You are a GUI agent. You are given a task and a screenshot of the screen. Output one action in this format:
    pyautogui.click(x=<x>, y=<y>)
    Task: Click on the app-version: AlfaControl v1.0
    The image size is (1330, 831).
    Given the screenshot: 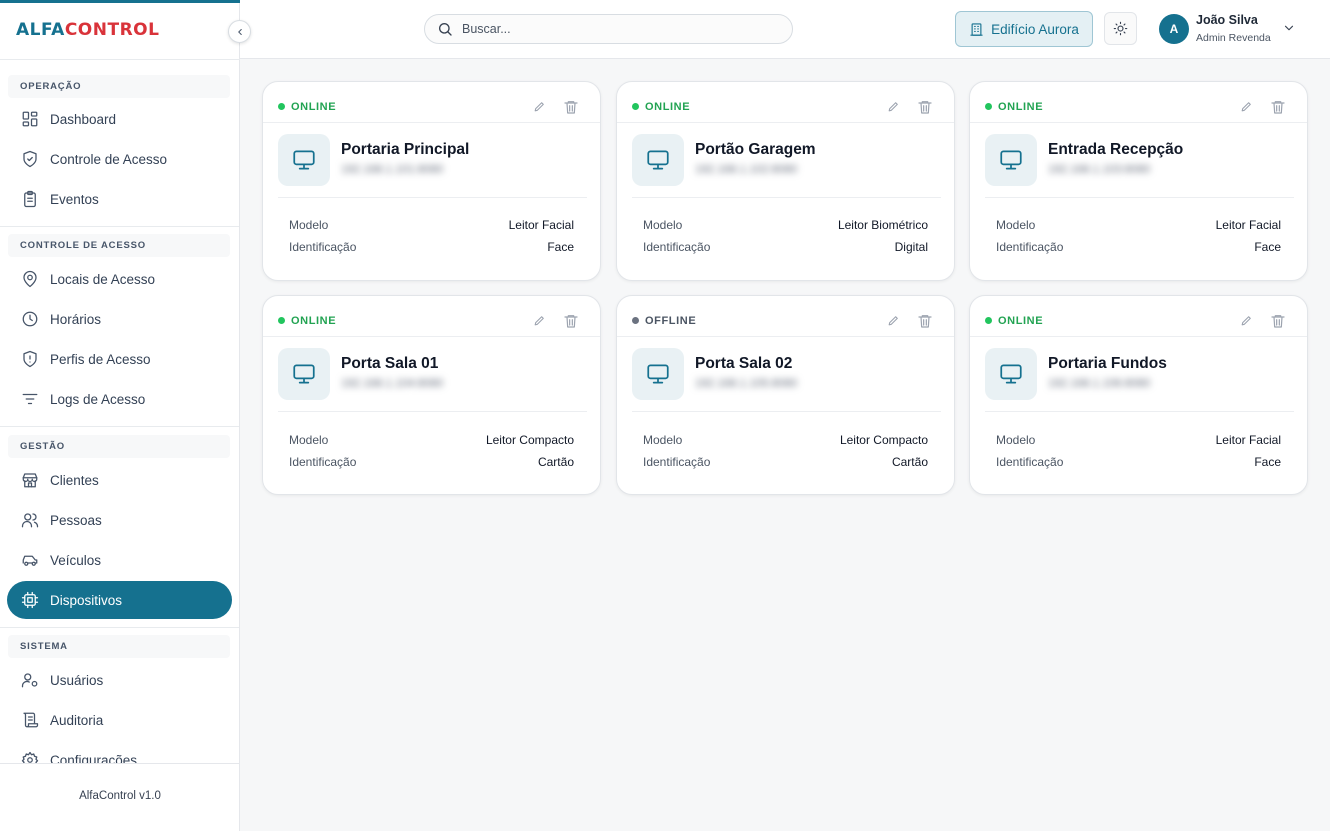 What is the action you would take?
    pyautogui.click(x=120, y=796)
    